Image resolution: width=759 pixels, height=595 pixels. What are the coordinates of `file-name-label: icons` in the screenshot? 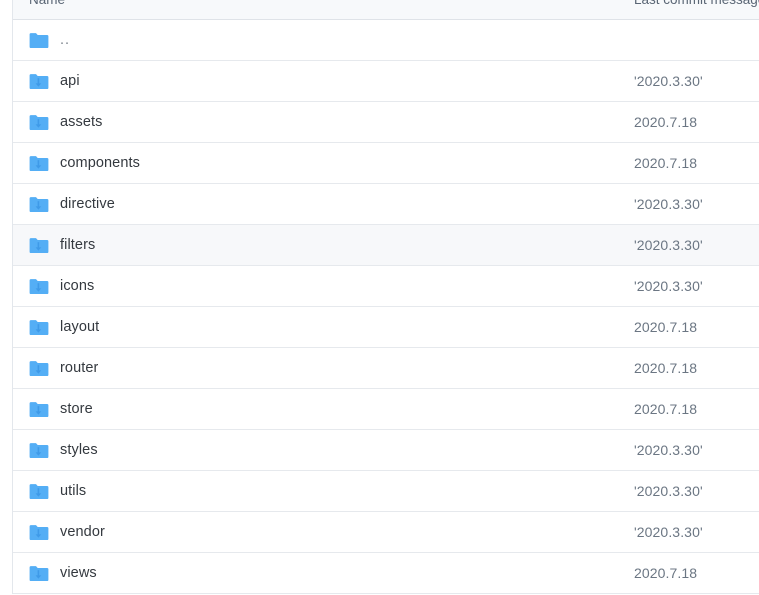 It's located at (77, 286).